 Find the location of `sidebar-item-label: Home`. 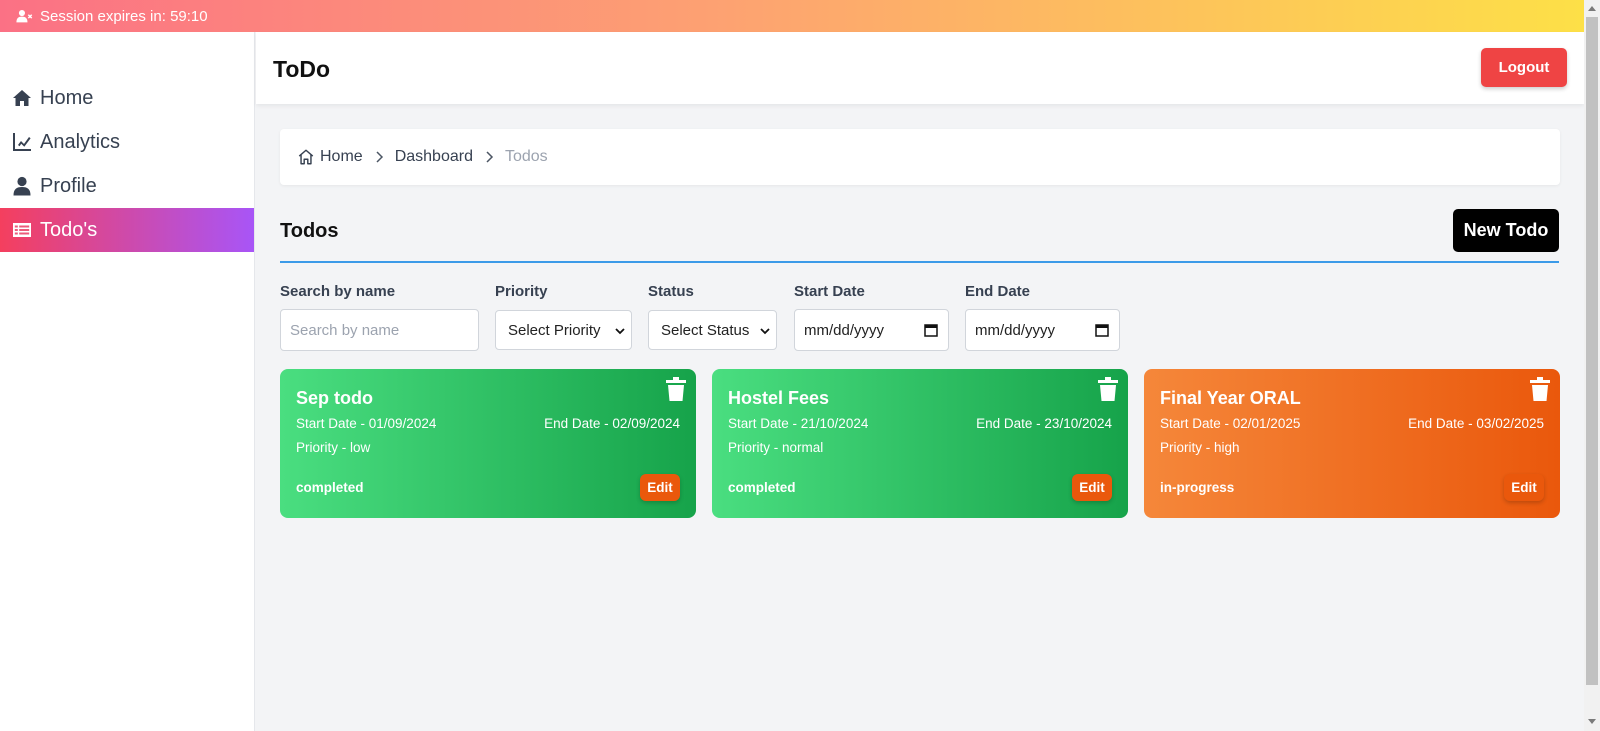

sidebar-item-label: Home is located at coordinates (67, 97).